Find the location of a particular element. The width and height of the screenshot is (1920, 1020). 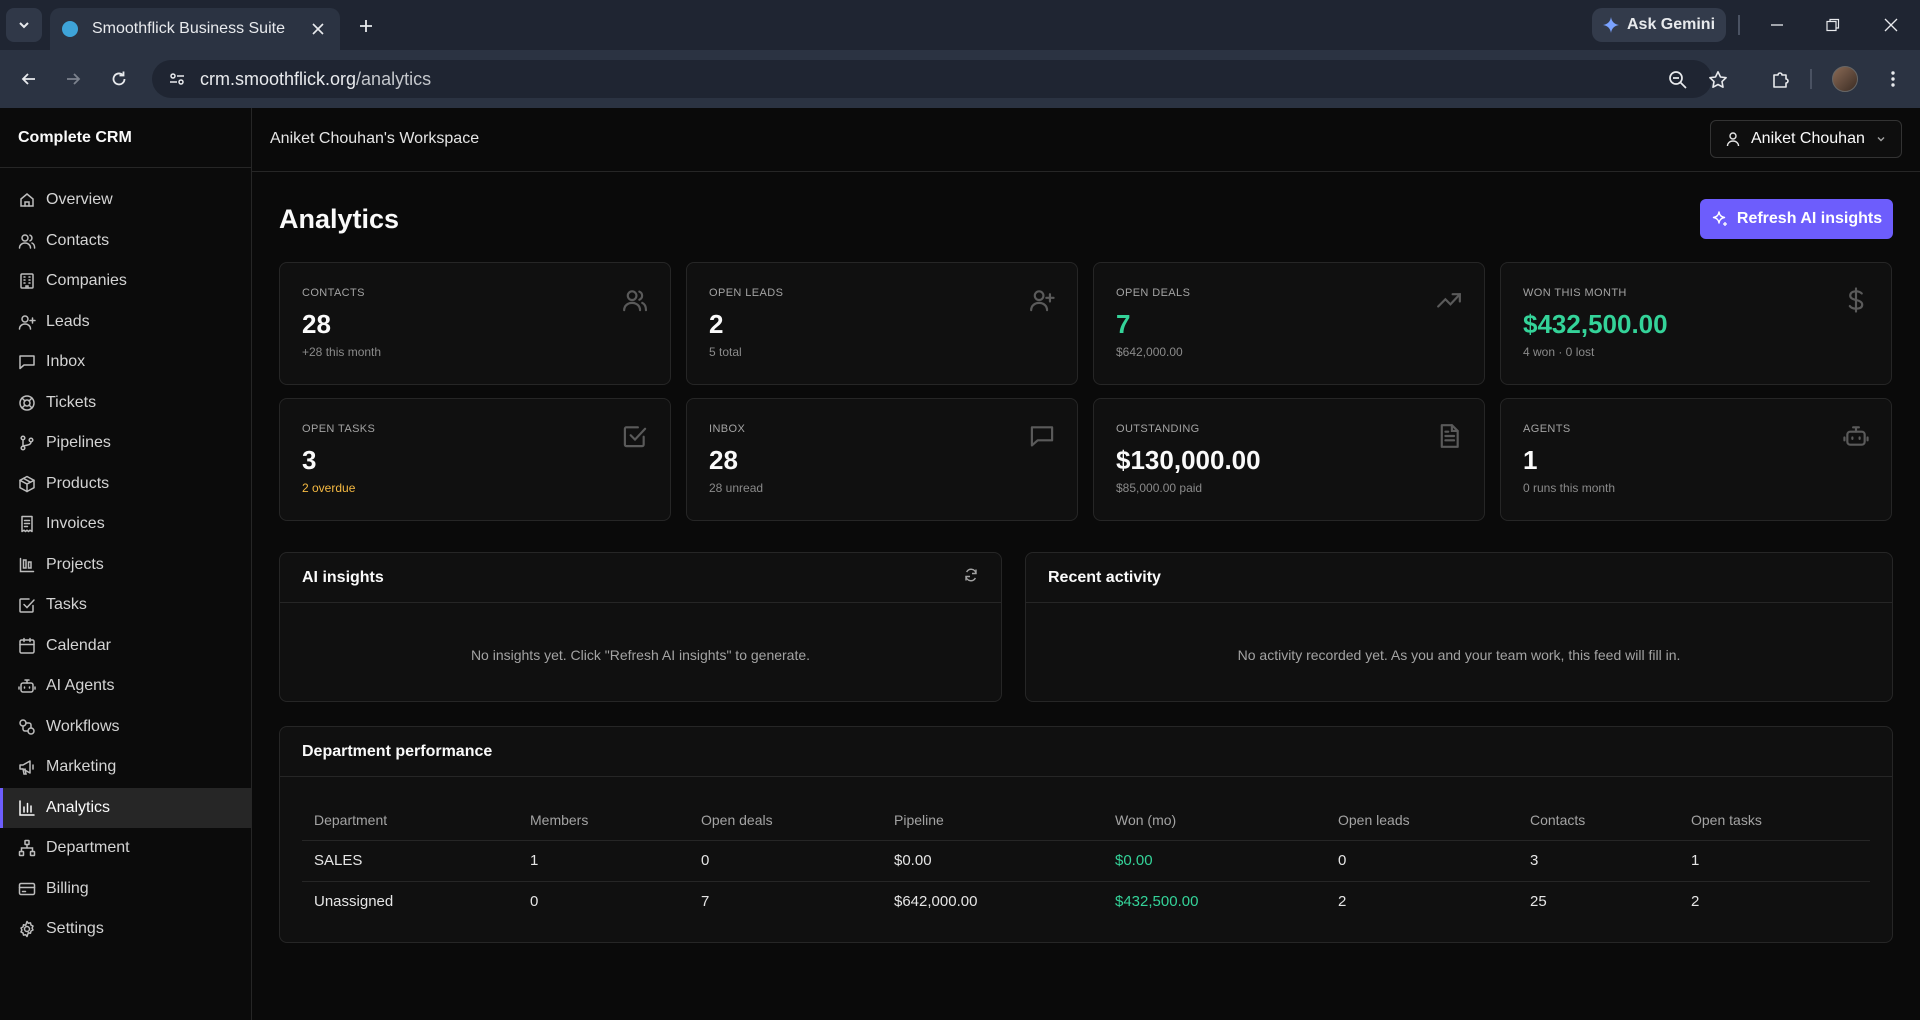

arrow-right-icon is located at coordinates (74, 79).